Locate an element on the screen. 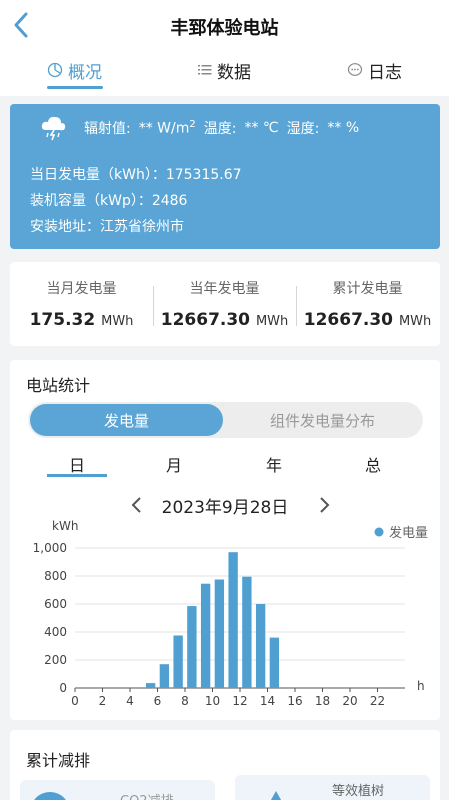 The height and width of the screenshot is (800, 449). tab-overview: 概况 is located at coordinates (74, 70).